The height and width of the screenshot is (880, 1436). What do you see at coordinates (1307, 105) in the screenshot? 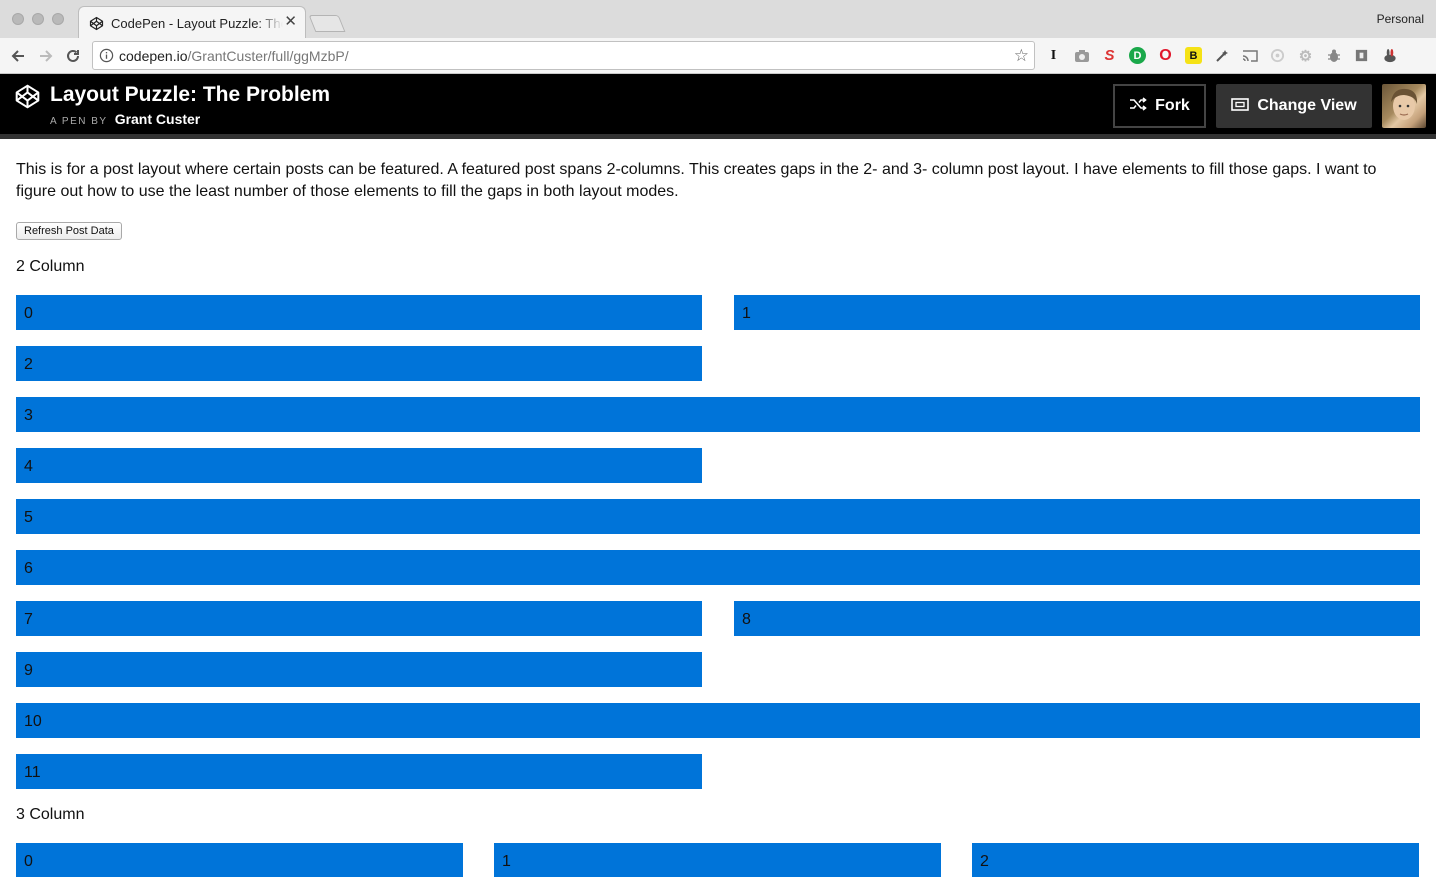
I see `change-view-label: Change View` at bounding box center [1307, 105].